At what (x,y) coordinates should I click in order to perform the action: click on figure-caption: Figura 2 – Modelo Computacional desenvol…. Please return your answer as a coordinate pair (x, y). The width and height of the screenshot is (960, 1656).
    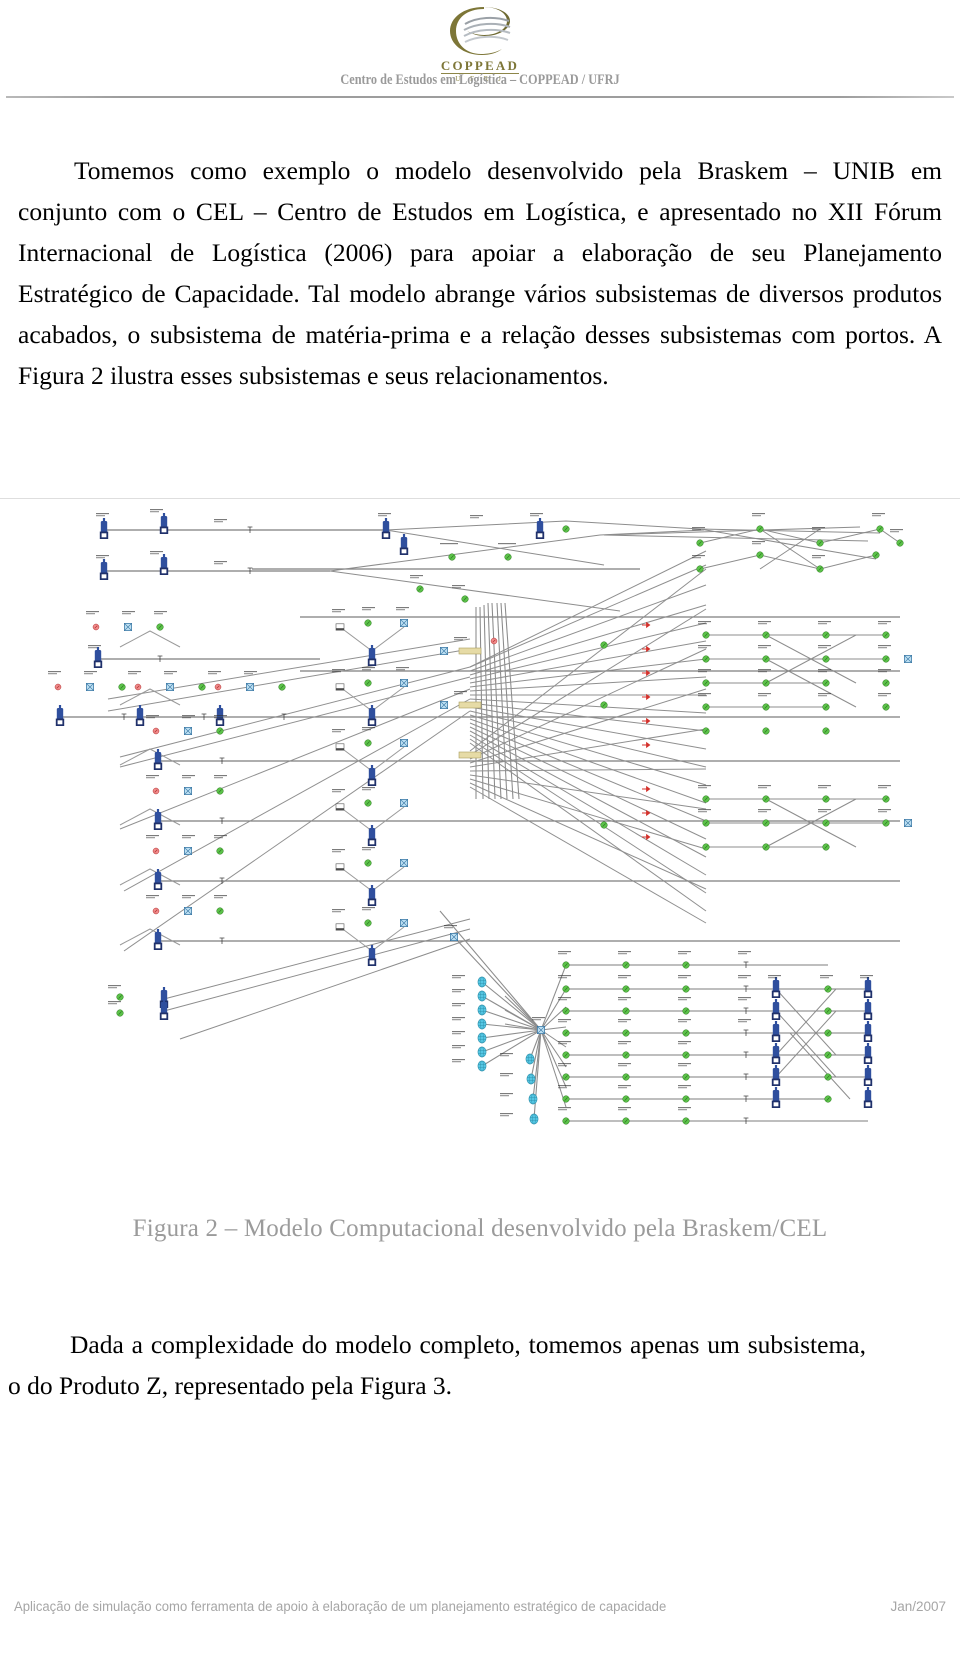
    Looking at the image, I should click on (480, 1228).